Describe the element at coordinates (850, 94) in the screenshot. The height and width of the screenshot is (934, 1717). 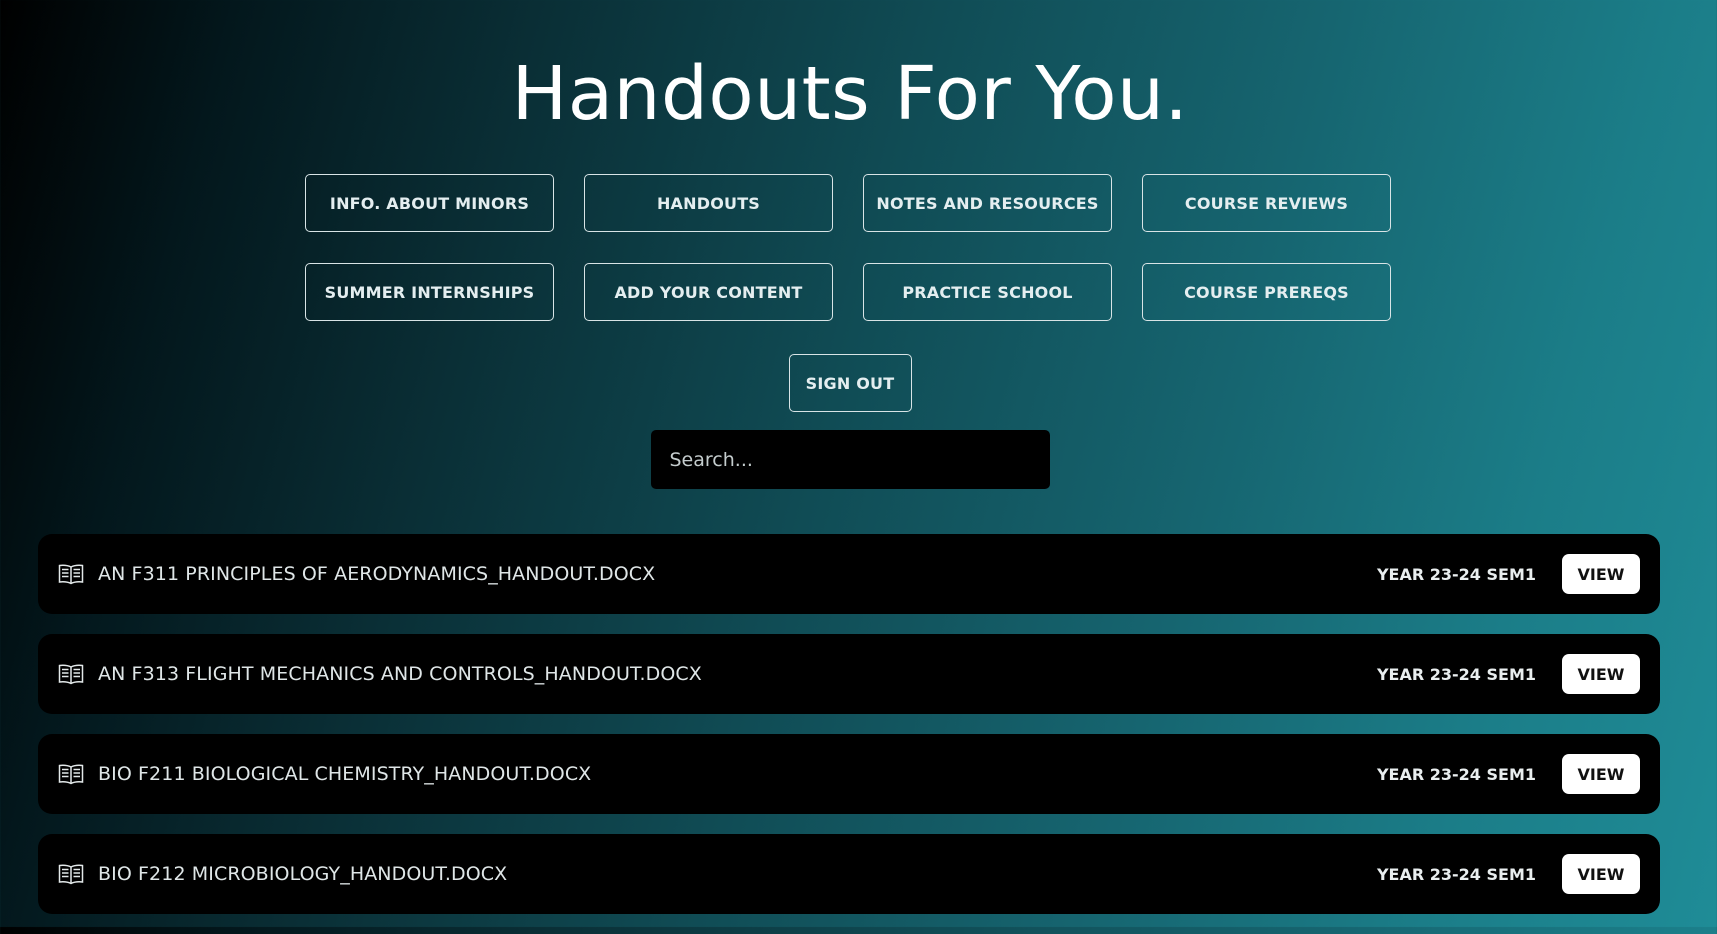
I see `page-title: Handouts For You.` at that location.